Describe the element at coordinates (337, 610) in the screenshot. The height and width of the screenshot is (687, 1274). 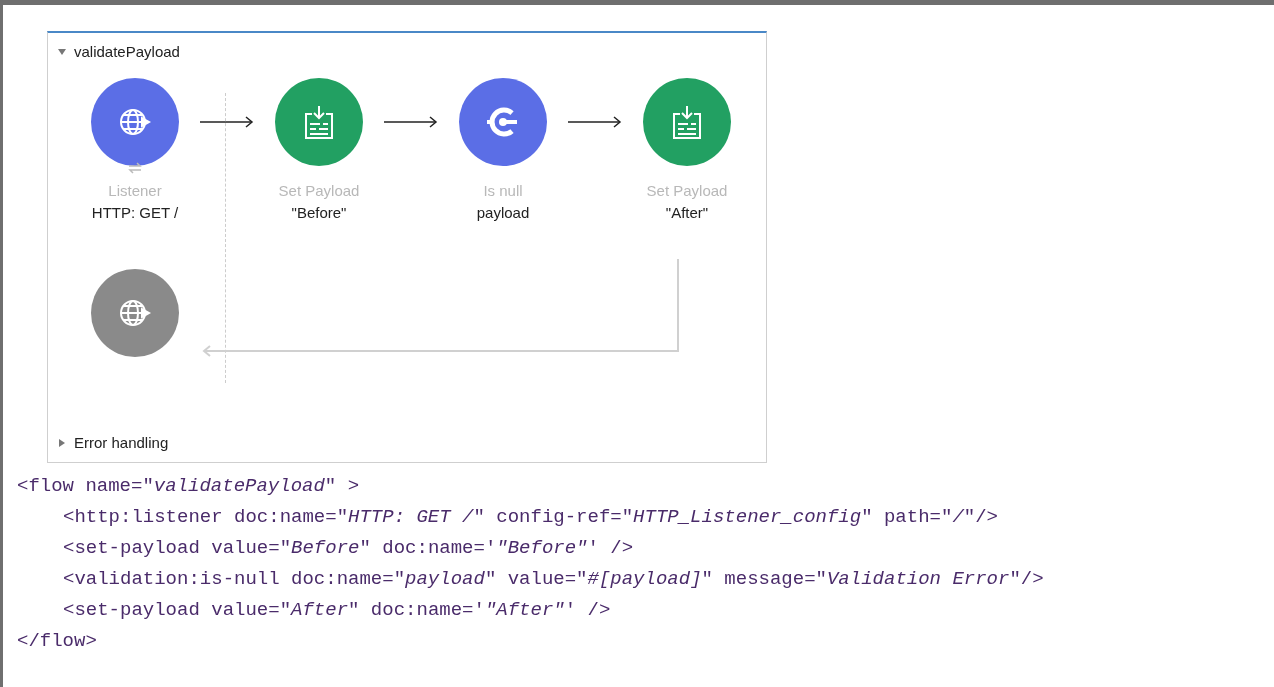
I see `code-line: <set-payload value="After" doc:name='"After"' />` at that location.